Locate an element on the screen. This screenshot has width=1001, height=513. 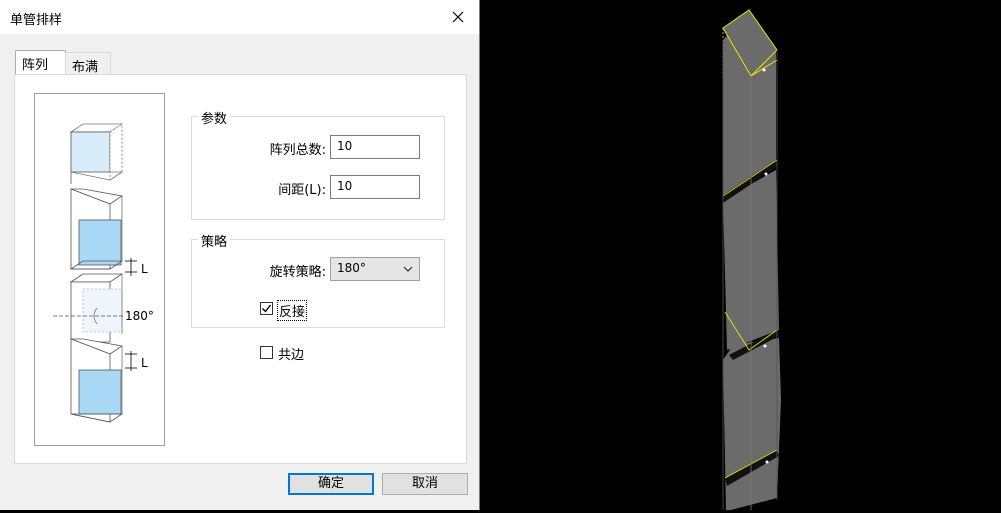
rotation-label: 180° is located at coordinates (139, 316).